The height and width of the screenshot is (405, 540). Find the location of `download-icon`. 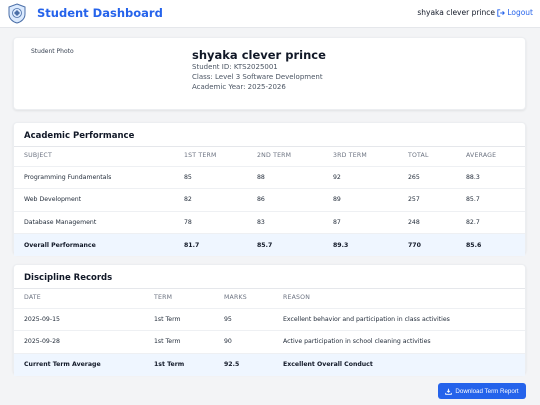

download-icon is located at coordinates (449, 391).